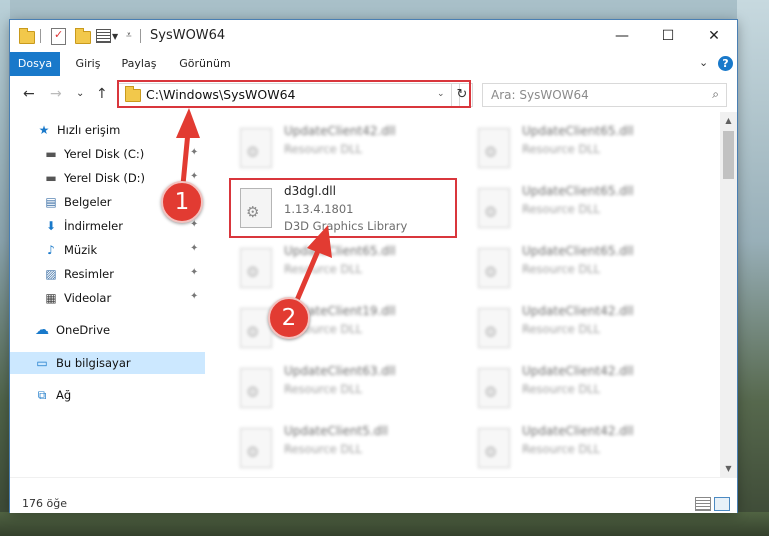 The image size is (769, 536). Describe the element at coordinates (254, 211) in the screenshot. I see `annotation-arrows` at that location.